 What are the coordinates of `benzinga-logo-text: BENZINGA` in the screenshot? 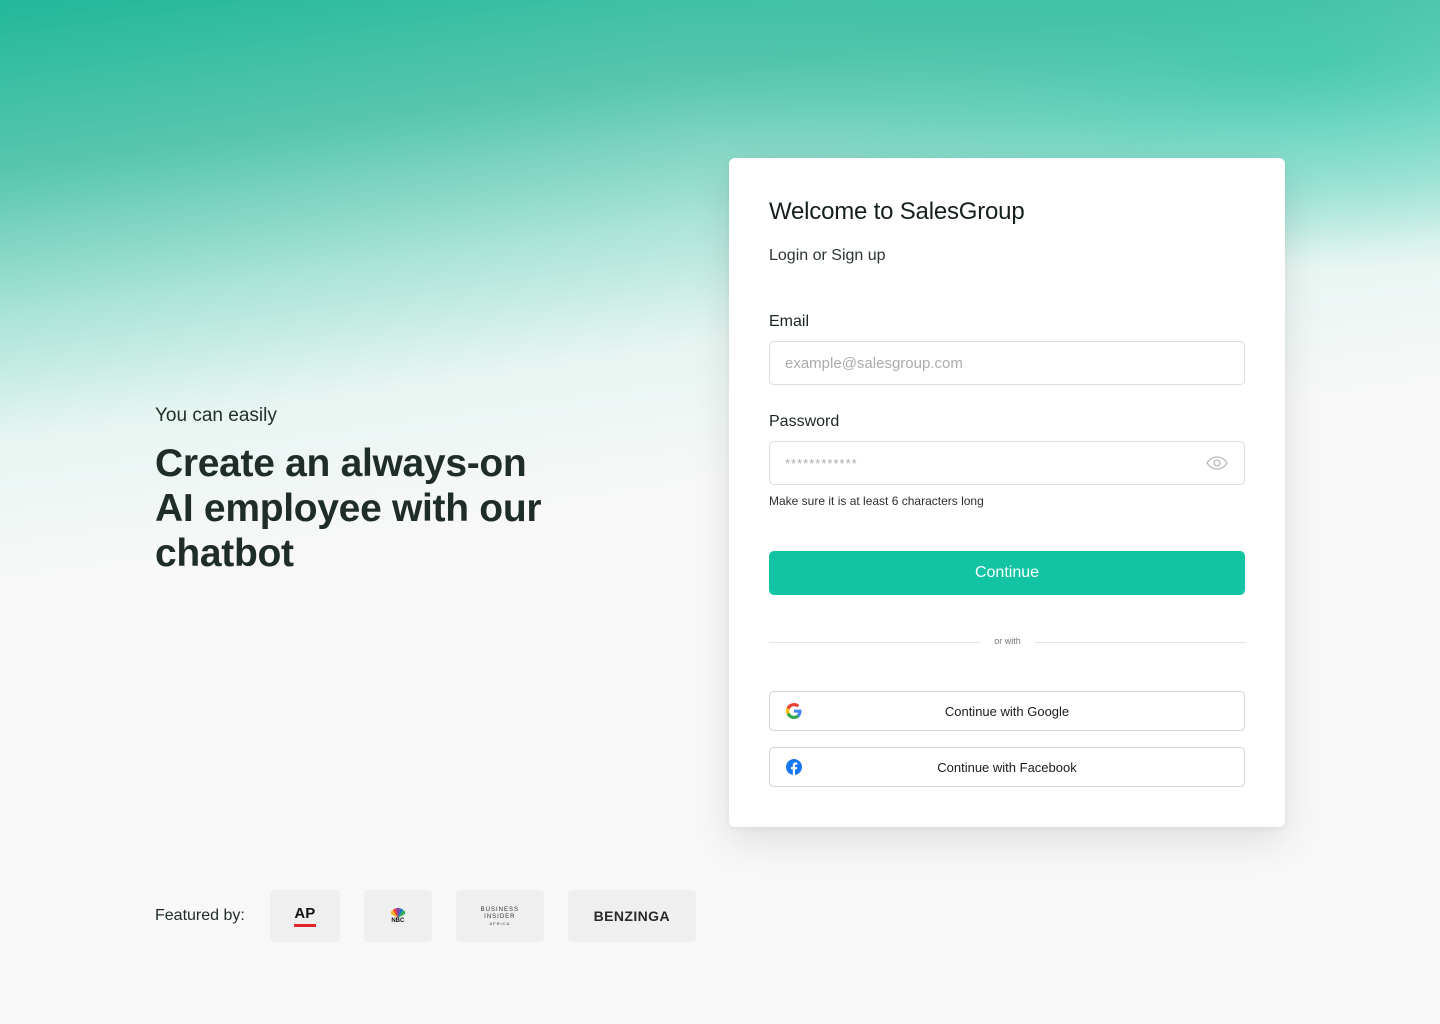 It's located at (631, 916).